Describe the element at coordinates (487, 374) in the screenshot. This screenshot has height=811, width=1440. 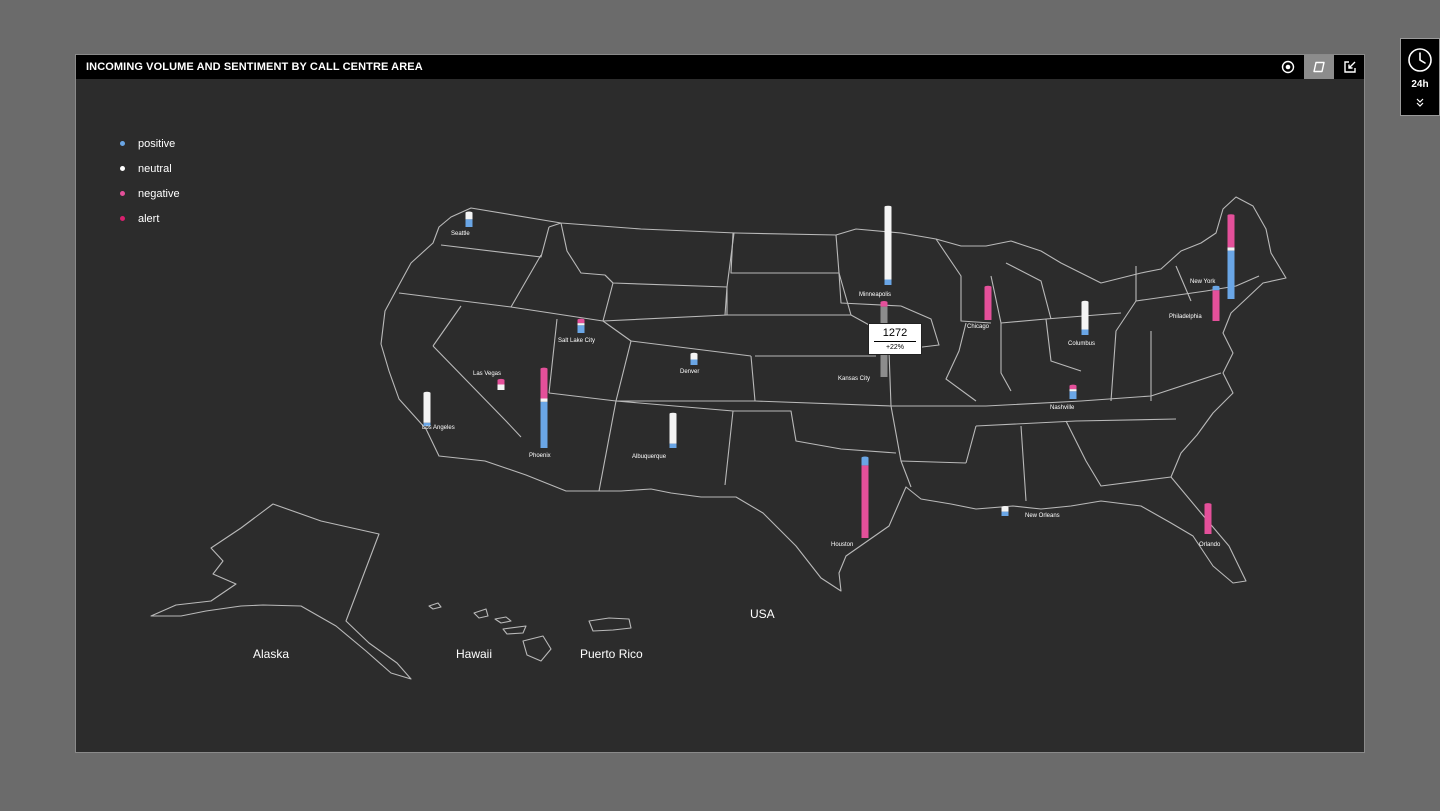
I see `city-label: Las Vegas` at that location.